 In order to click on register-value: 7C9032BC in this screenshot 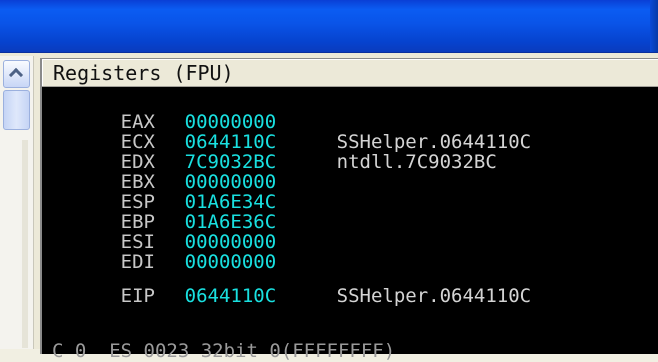, I will do `click(261, 162)`.